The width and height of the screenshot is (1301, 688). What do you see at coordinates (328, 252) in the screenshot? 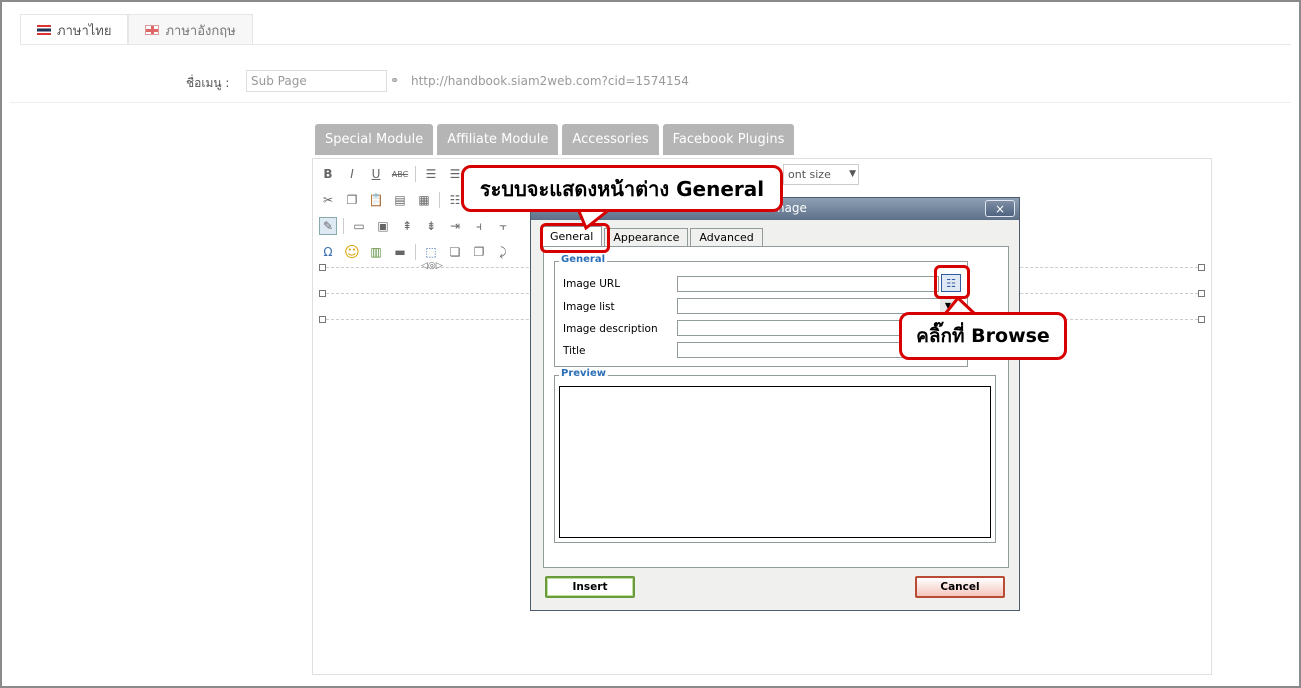
I see `special-char-icon: Ω` at bounding box center [328, 252].